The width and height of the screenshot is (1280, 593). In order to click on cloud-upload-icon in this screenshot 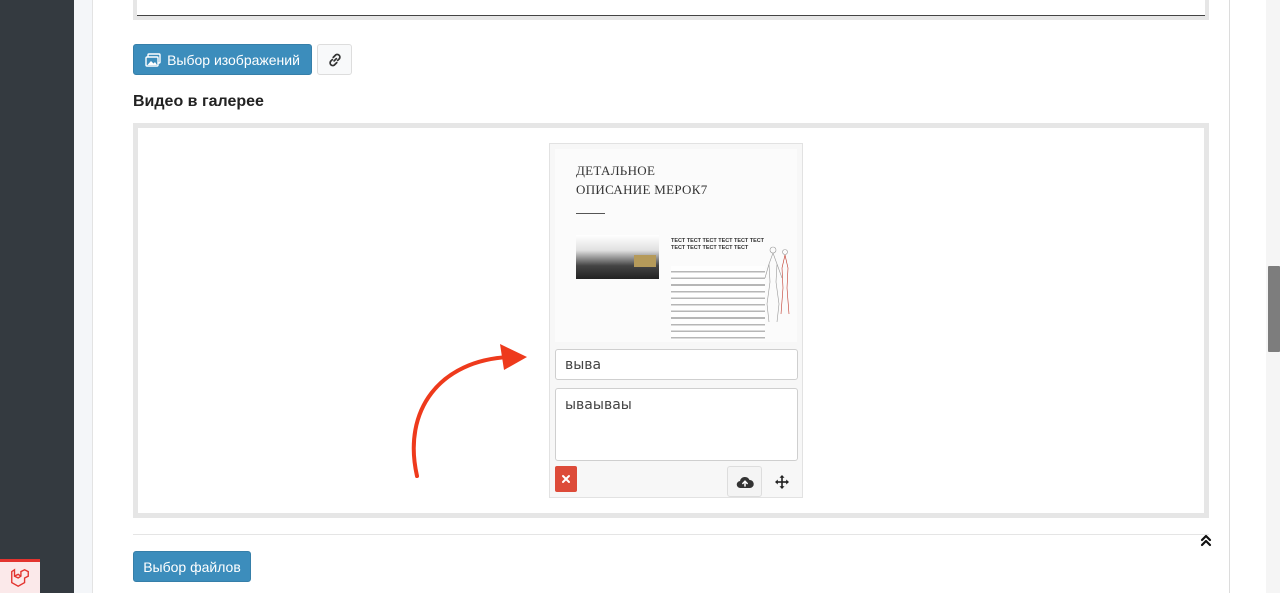, I will do `click(745, 482)`.